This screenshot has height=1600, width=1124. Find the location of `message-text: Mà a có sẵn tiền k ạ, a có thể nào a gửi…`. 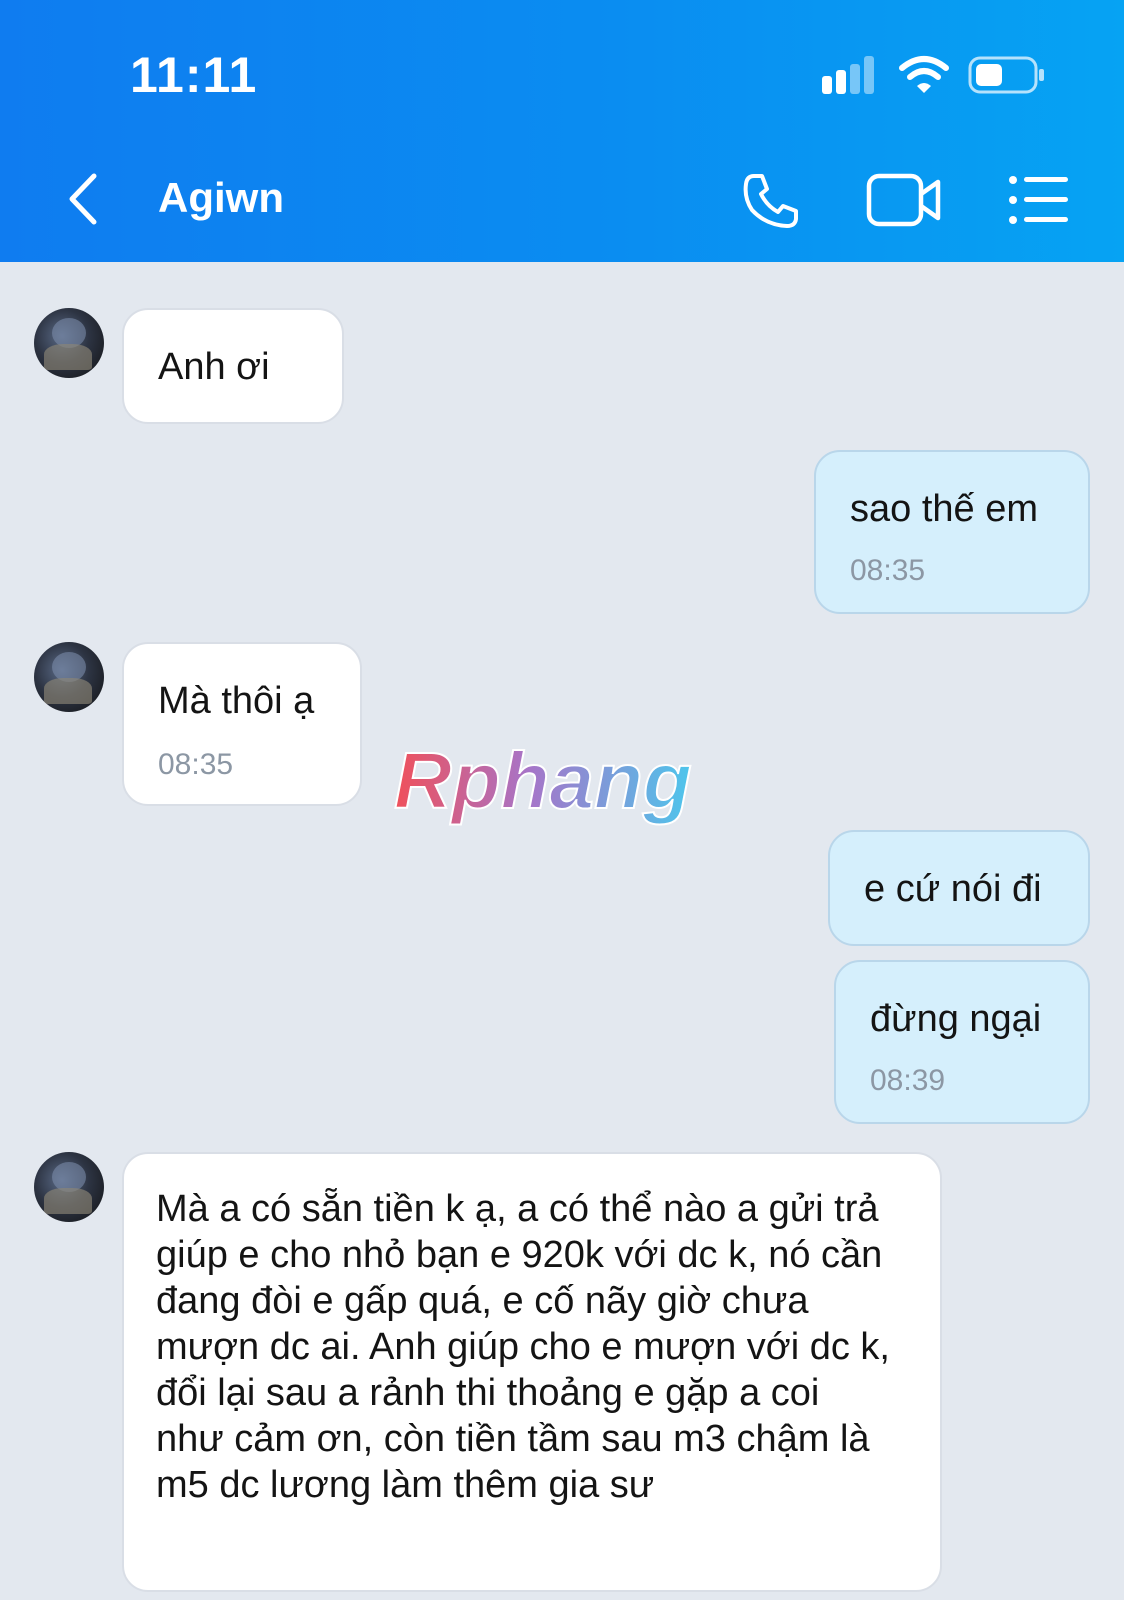

message-text: Mà a có sẵn tiền k ạ, a có thể nào a gửi… is located at coordinates (523, 1347).